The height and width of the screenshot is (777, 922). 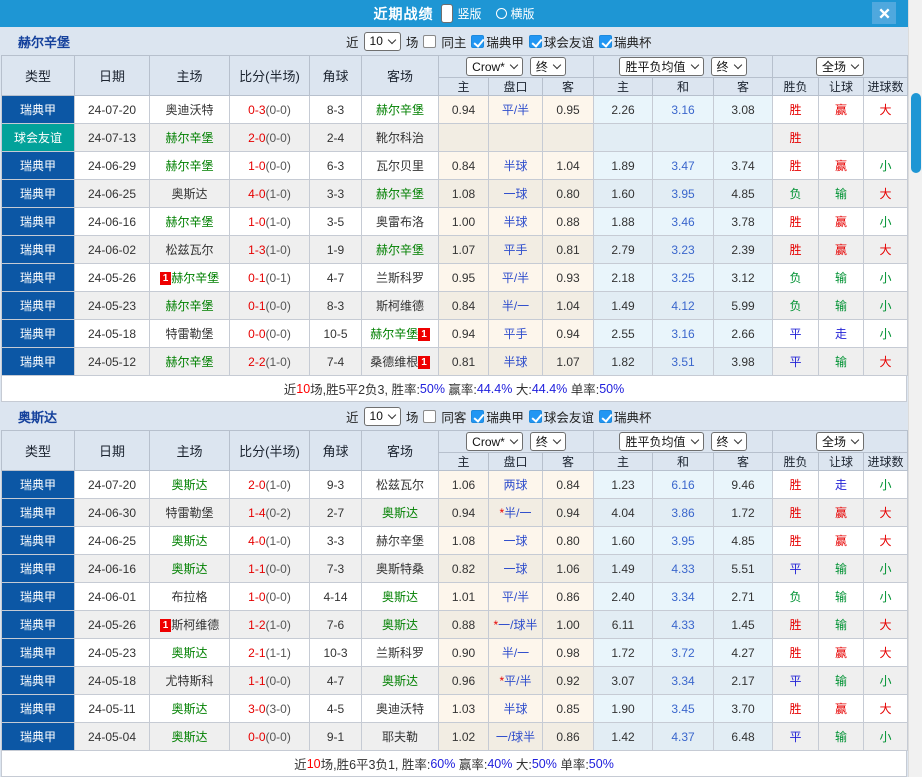 I want to click on handicap-away-odds-cell: 0.86, so click(x=568, y=596).